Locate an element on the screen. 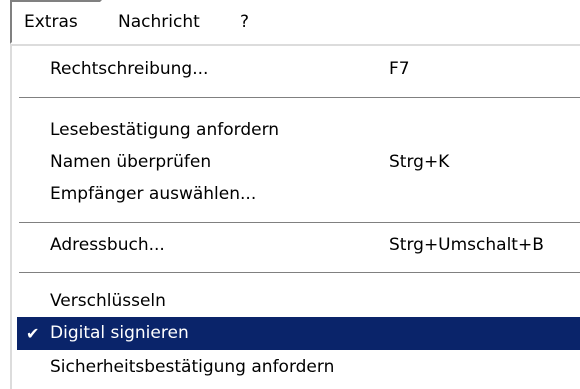 The height and width of the screenshot is (389, 580). menu-item-label: Namen überprüfen is located at coordinates (131, 162).